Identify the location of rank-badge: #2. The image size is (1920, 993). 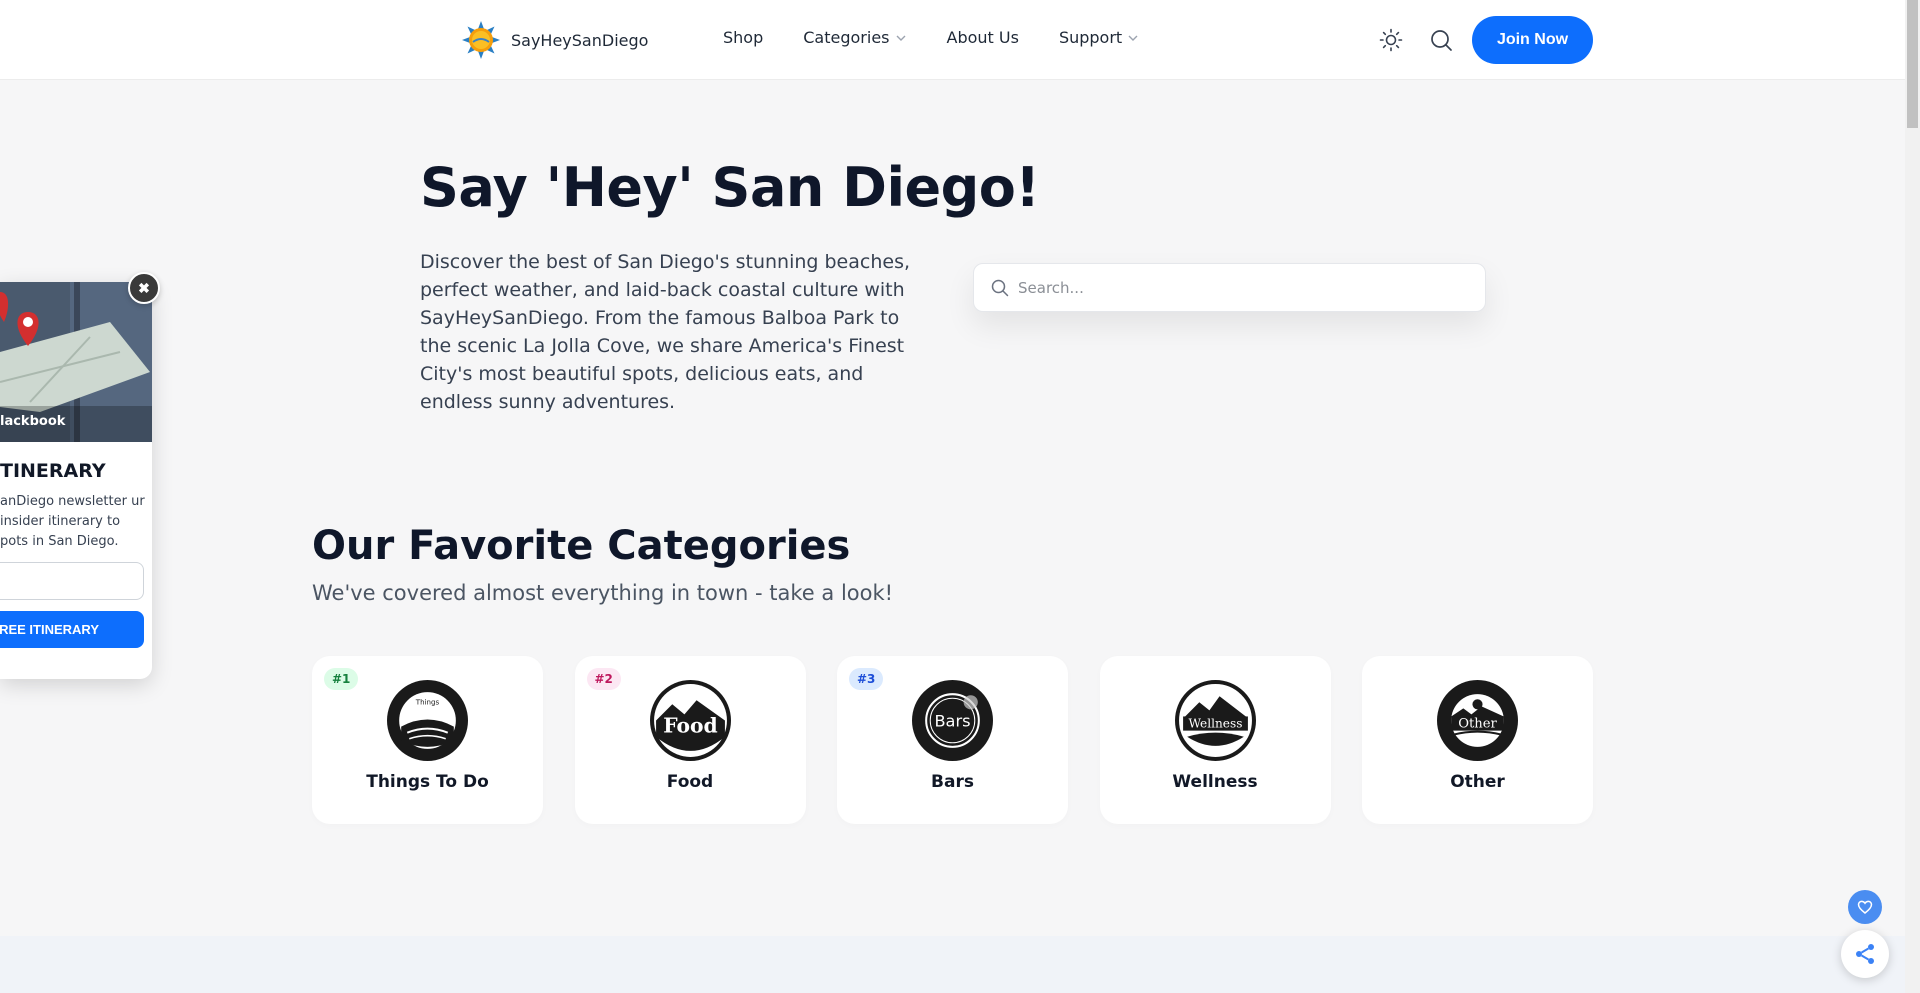
(603, 679).